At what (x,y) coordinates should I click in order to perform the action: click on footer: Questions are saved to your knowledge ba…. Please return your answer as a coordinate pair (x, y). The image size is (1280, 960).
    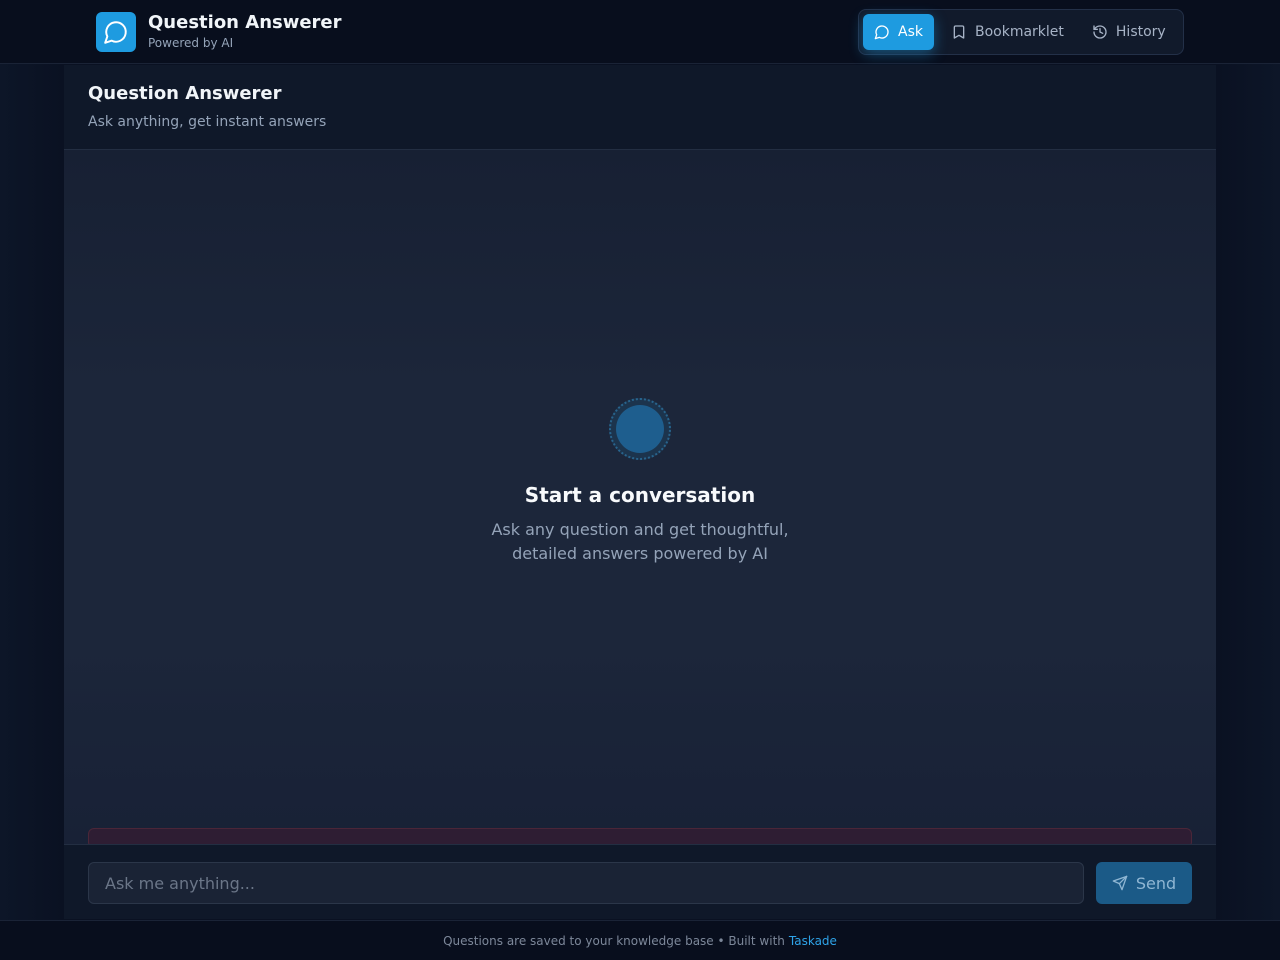
    Looking at the image, I should click on (640, 940).